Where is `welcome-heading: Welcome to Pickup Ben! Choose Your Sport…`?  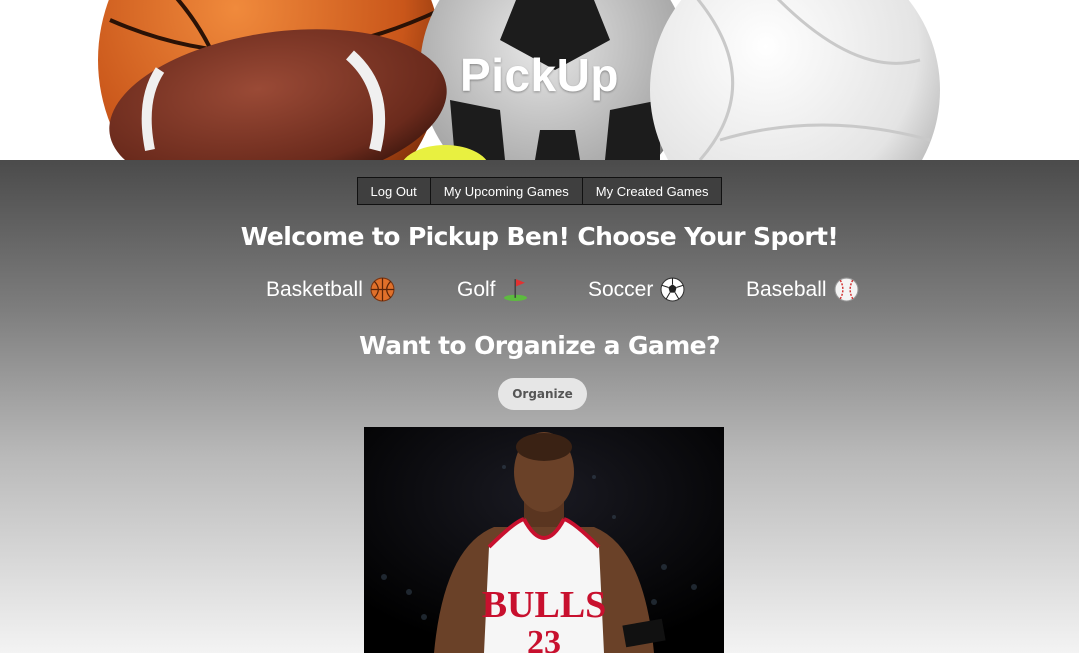 welcome-heading: Welcome to Pickup Ben! Choose Your Sport… is located at coordinates (539, 236).